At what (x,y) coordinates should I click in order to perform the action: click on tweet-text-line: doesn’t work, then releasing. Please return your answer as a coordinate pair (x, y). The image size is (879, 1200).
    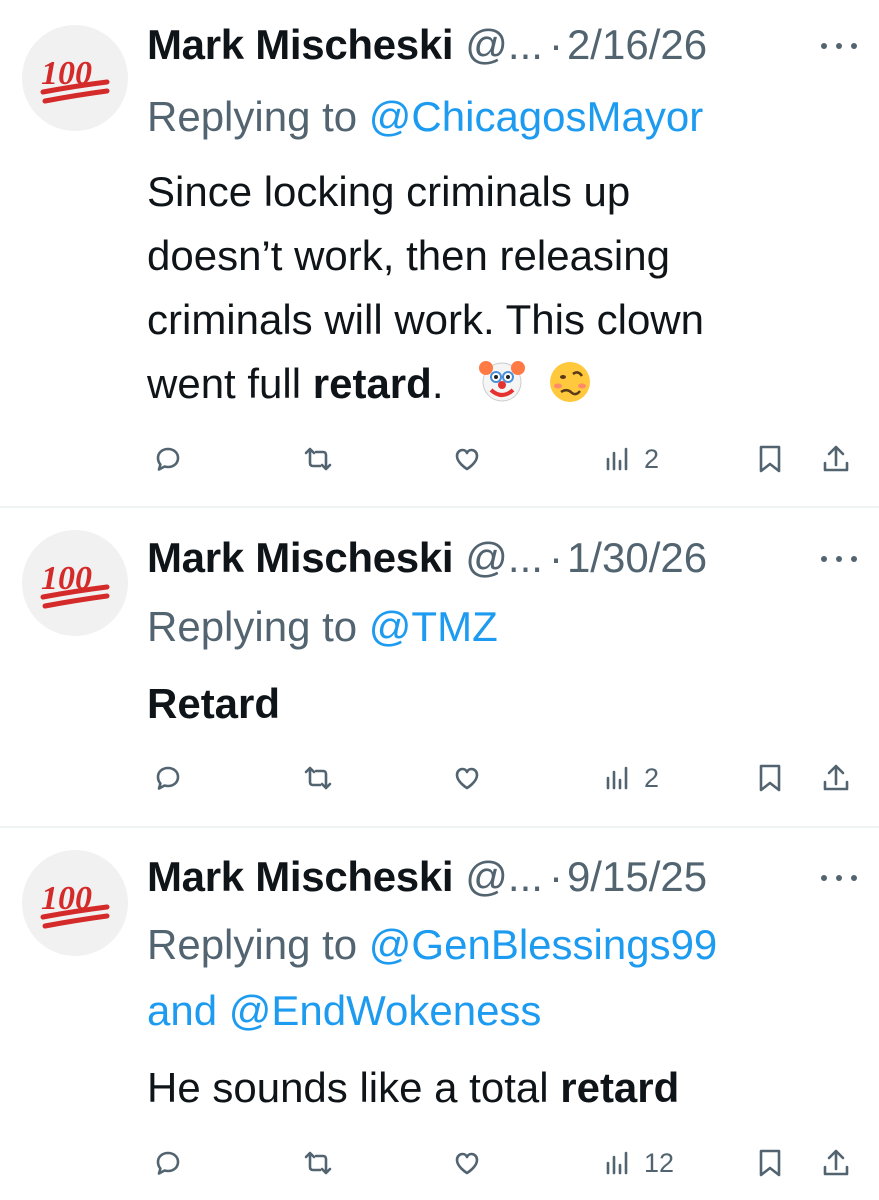
    Looking at the image, I should click on (408, 255).